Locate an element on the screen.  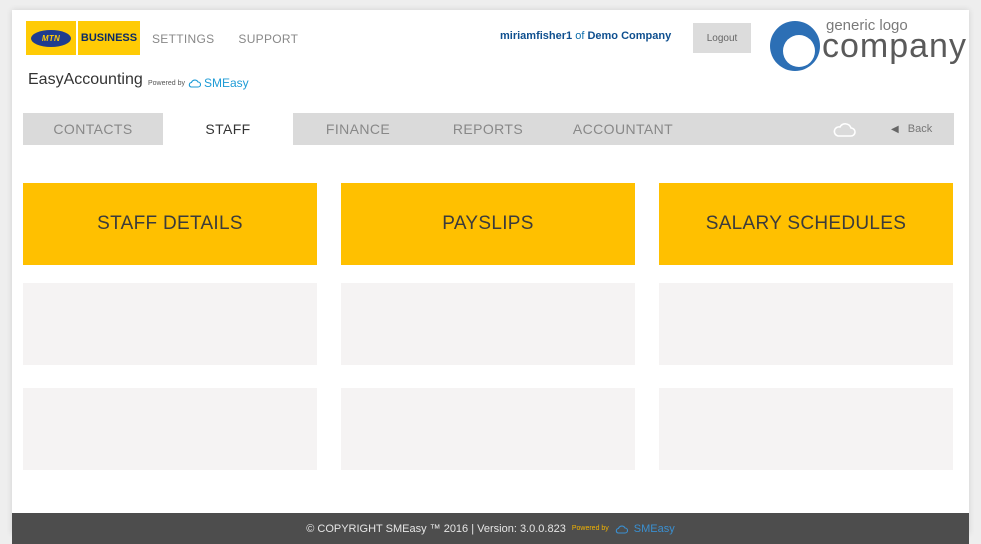
footer-smeasy-brand: SMEasy is located at coordinates (654, 528).